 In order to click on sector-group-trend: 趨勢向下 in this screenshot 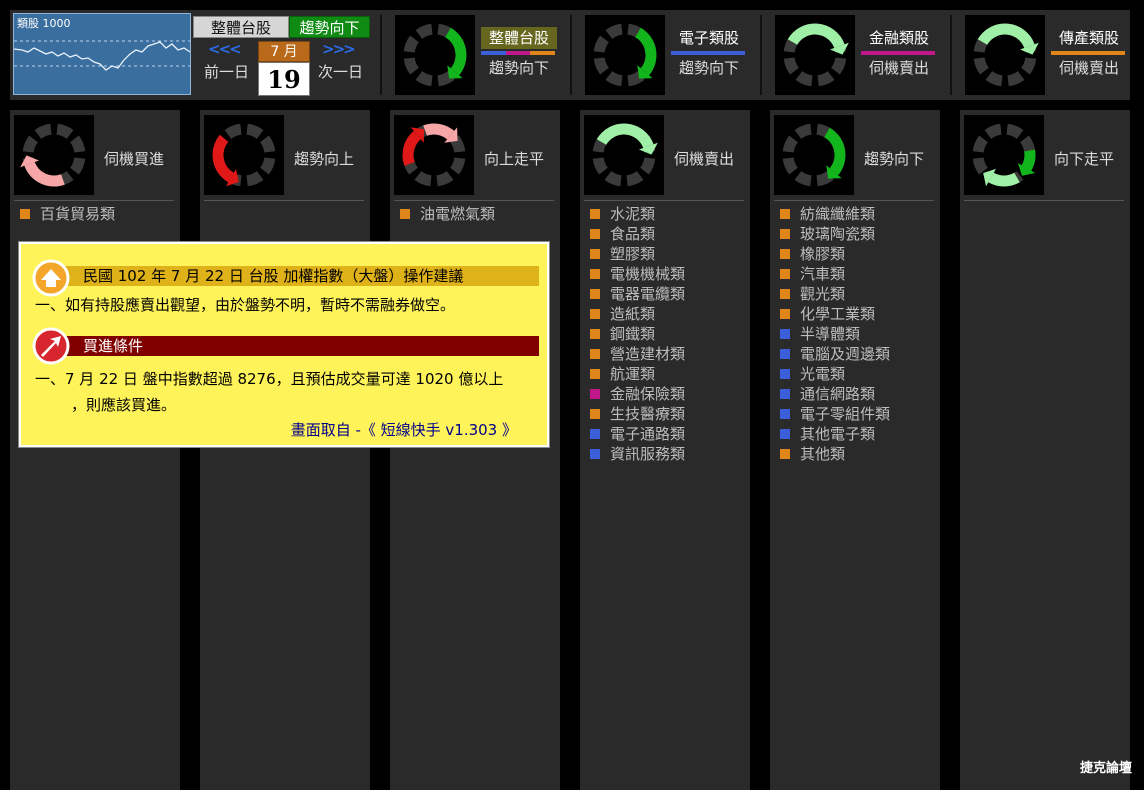, I will do `click(708, 68)`.